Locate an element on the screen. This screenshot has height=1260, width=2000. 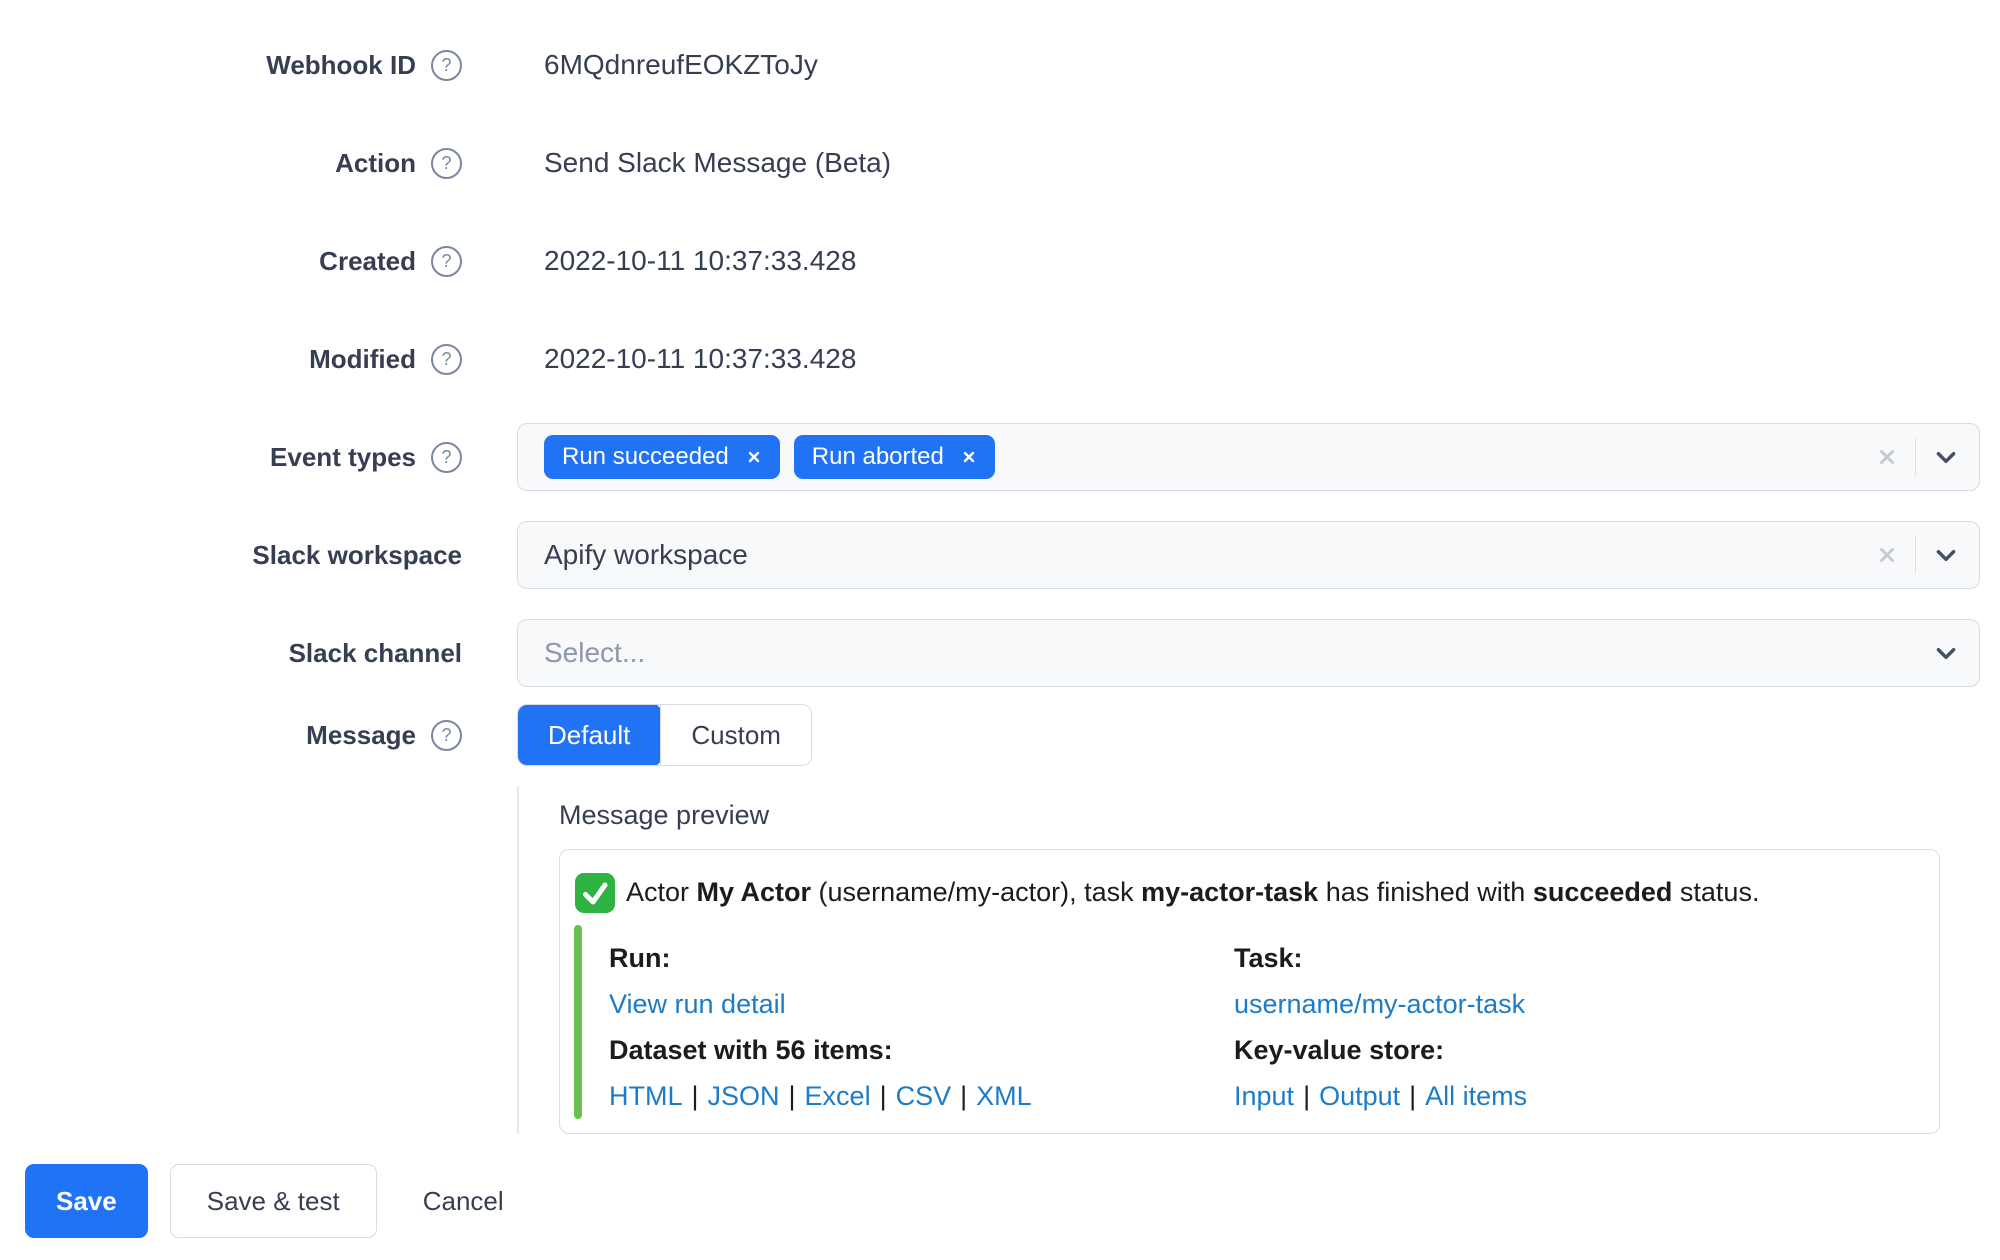
message-label: Message is located at coordinates (361, 734).